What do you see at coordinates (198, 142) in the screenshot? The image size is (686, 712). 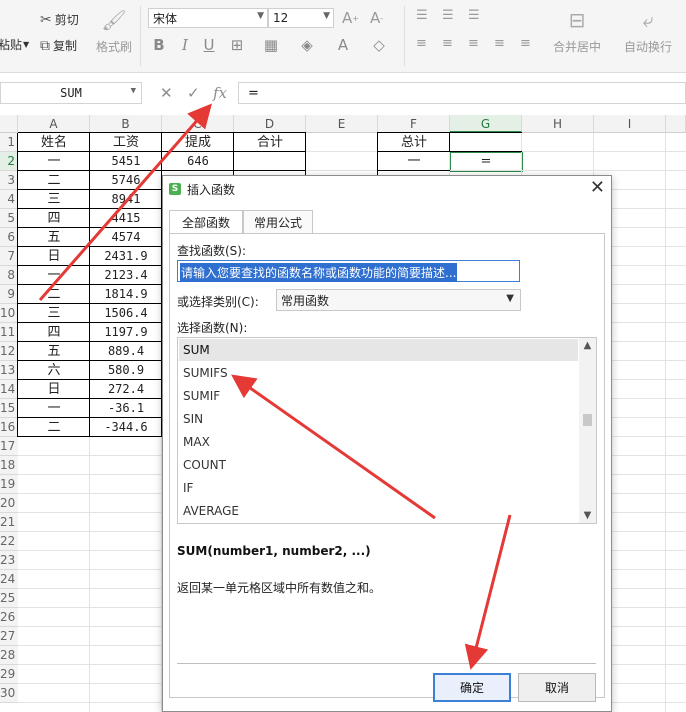 I see `cell-c1: 提成` at bounding box center [198, 142].